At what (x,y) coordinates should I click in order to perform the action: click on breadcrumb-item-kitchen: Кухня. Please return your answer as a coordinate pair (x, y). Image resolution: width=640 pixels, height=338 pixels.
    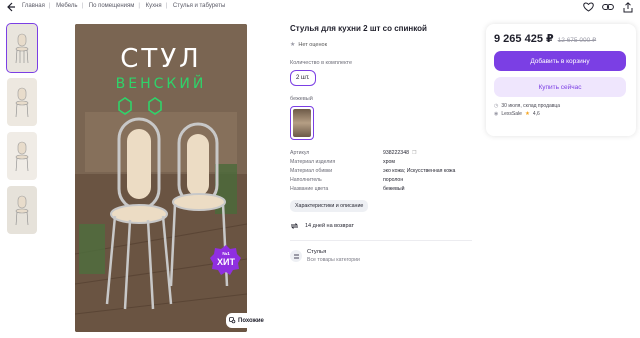
    Looking at the image, I should click on (154, 6).